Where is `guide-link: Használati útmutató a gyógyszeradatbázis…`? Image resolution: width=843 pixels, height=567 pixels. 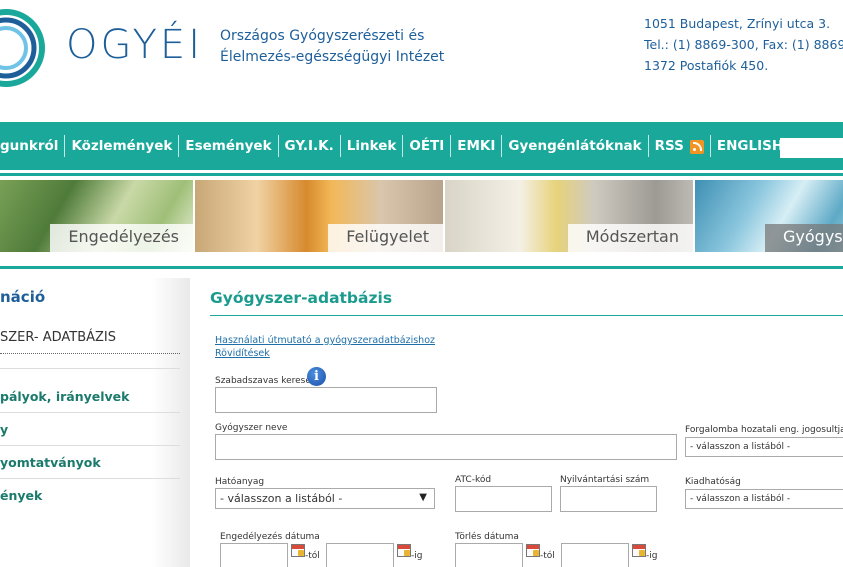
guide-link: Használati útmutató a gyógyszeradatbázis… is located at coordinates (325, 340).